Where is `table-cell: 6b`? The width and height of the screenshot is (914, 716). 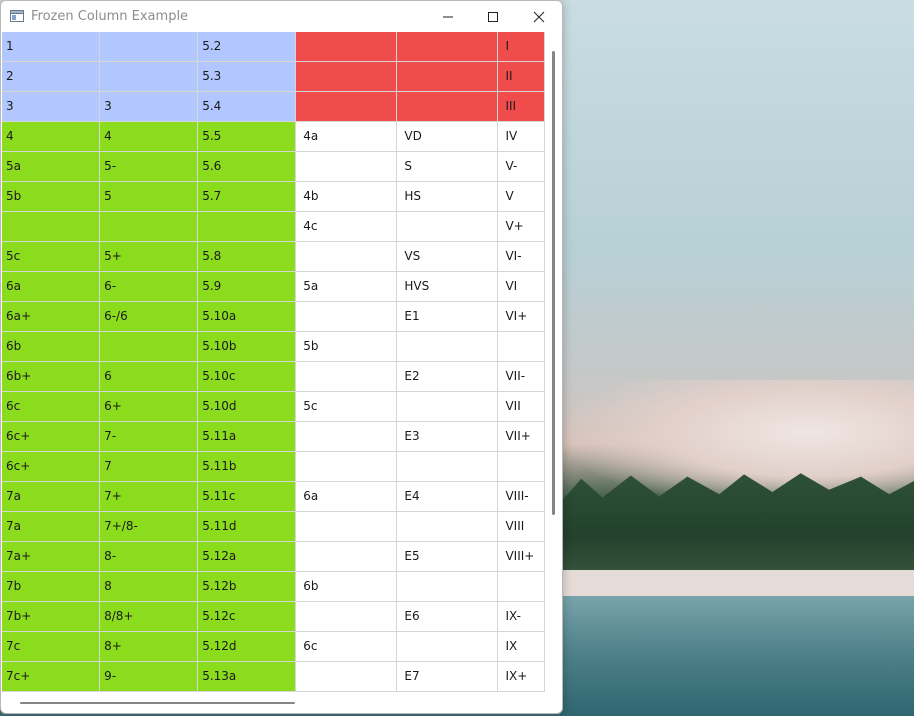
table-cell: 6b is located at coordinates (51, 347).